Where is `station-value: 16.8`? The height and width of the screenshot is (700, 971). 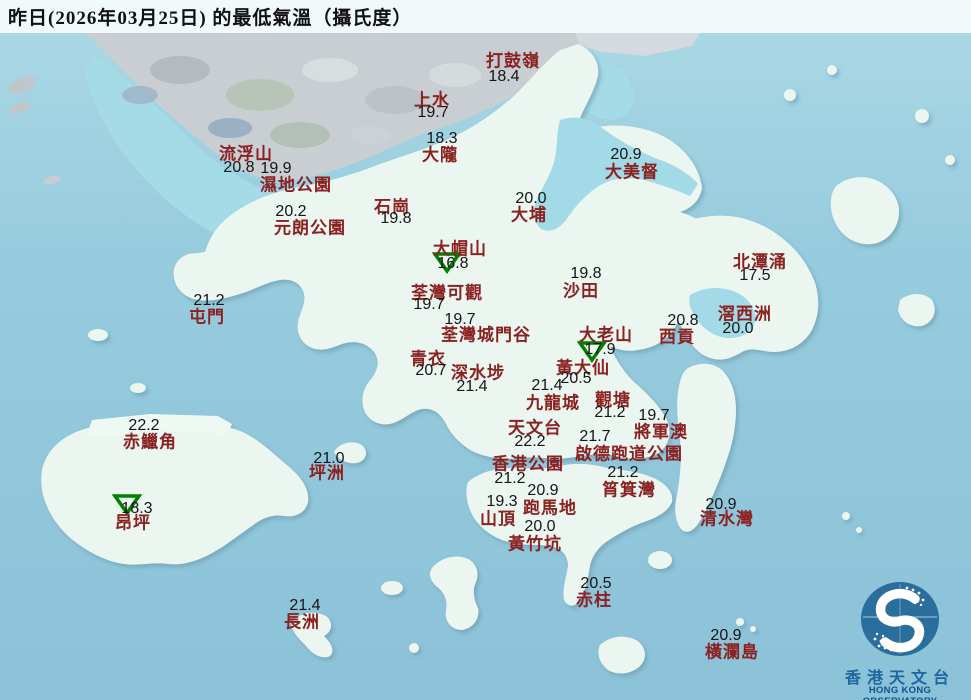 station-value: 16.8 is located at coordinates (453, 263).